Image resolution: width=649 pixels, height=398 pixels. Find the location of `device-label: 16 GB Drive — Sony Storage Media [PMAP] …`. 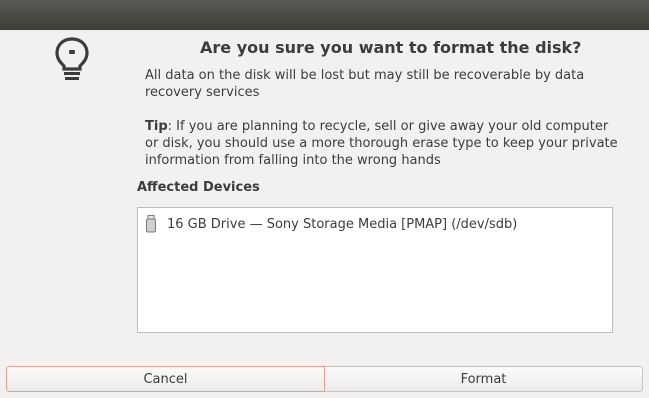

device-label: 16 GB Drive — Sony Storage Media [PMAP] … is located at coordinates (342, 224).